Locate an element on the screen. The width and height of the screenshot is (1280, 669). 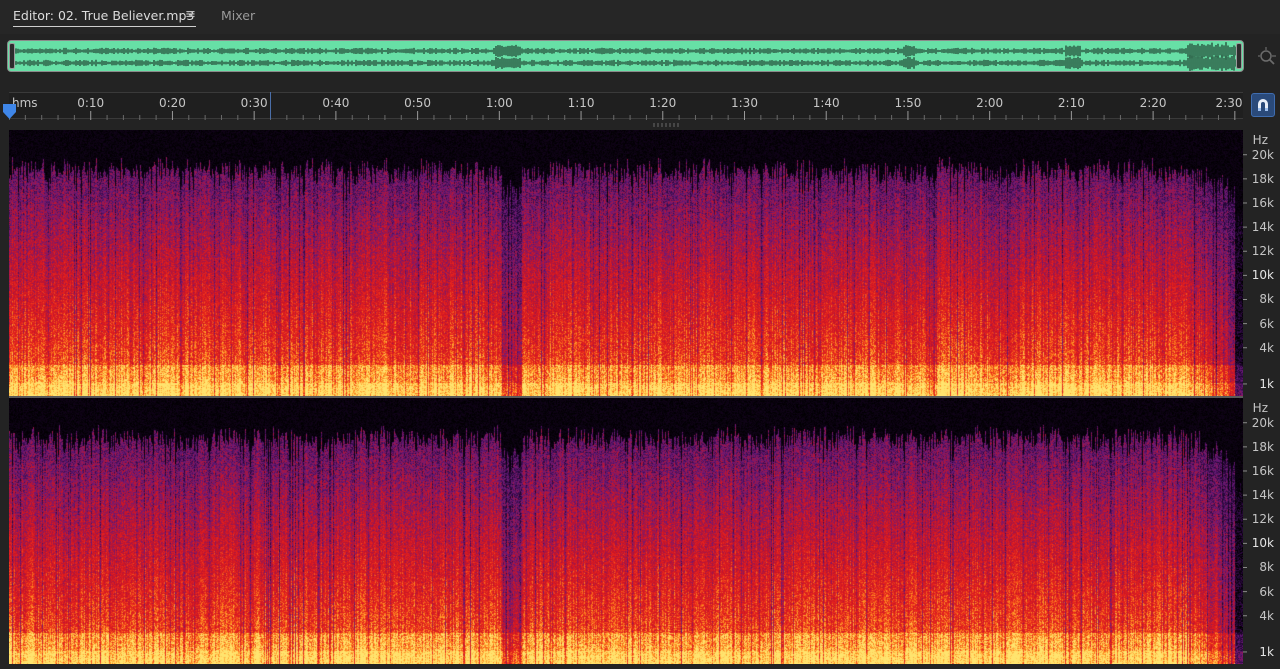
frequency-scale-left: Hz 20k 18k 16k 14k 12k 10k 8k 6k 4k 1k is located at coordinates (1261, 263).